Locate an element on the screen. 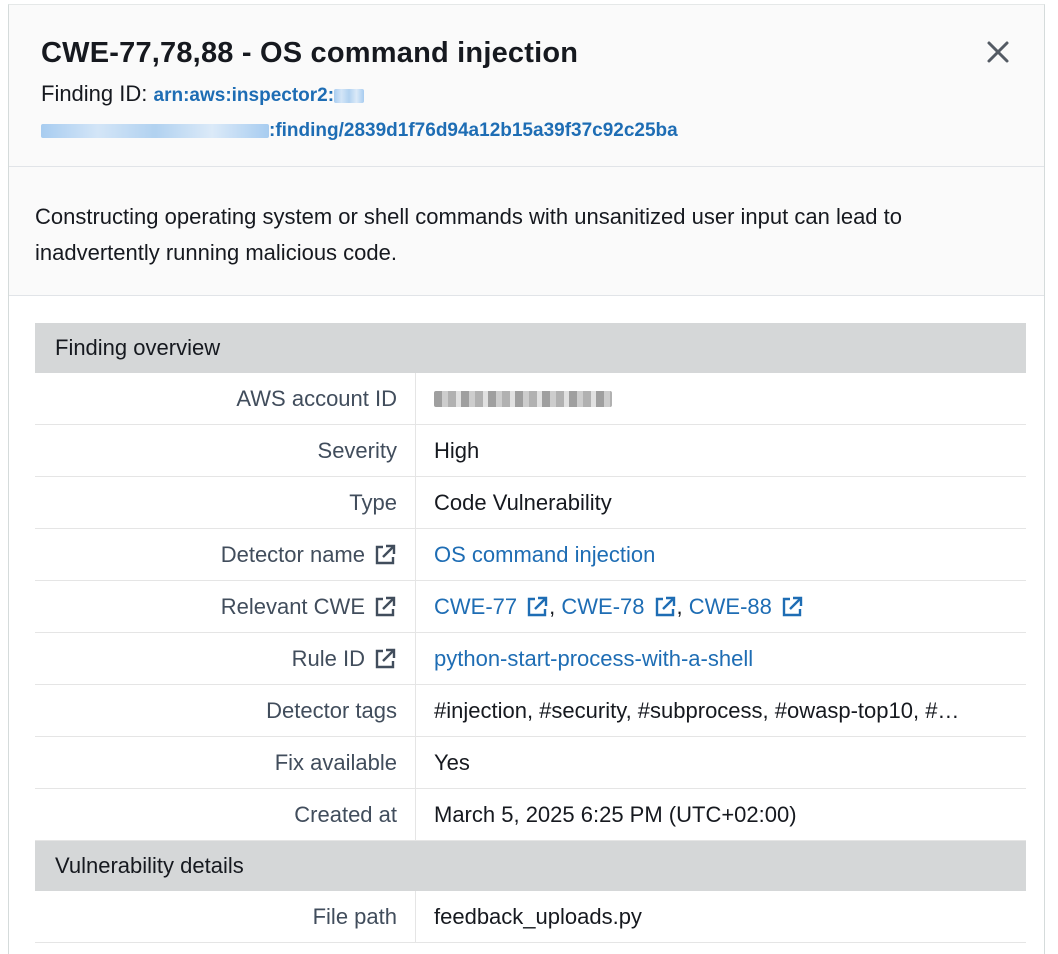 The height and width of the screenshot is (954, 1058). created-at-value: March 5, 2025 6:25 PM (UTC+02:00) is located at coordinates (615, 814).